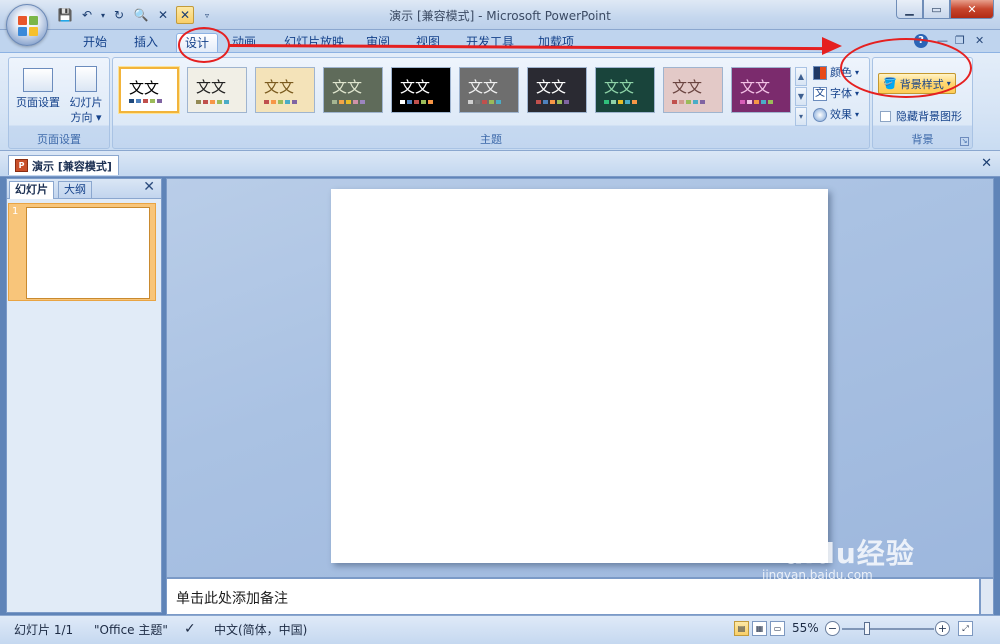 The image size is (1000, 644). I want to click on document-tab-bar: P 演示 [兼容模式] ✕, so click(500, 164).